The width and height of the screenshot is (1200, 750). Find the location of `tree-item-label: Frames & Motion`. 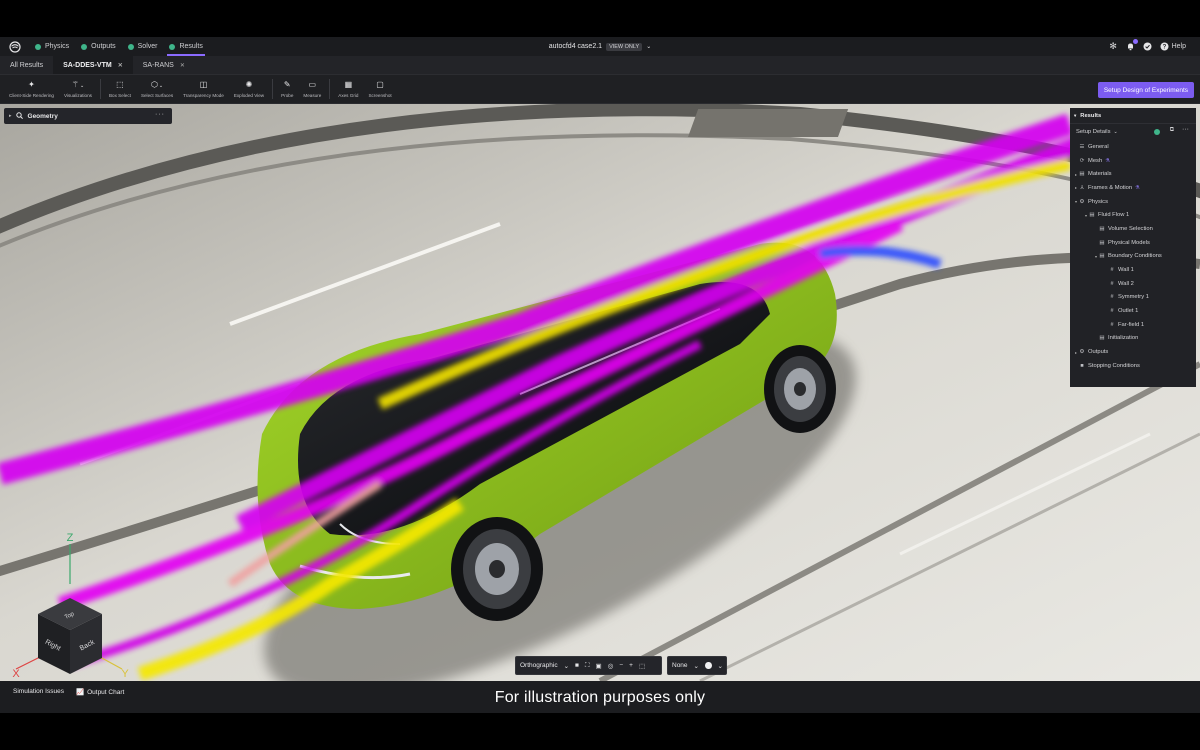

tree-item-label: Frames & Motion is located at coordinates (1110, 187).